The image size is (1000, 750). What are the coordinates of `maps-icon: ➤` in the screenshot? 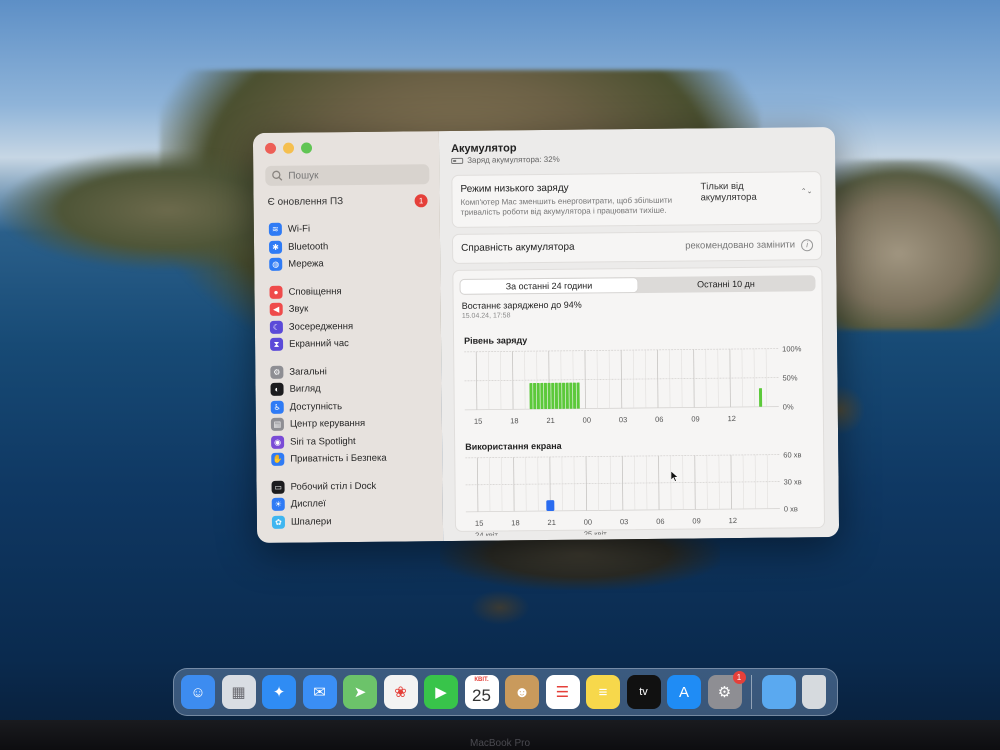 It's located at (360, 692).